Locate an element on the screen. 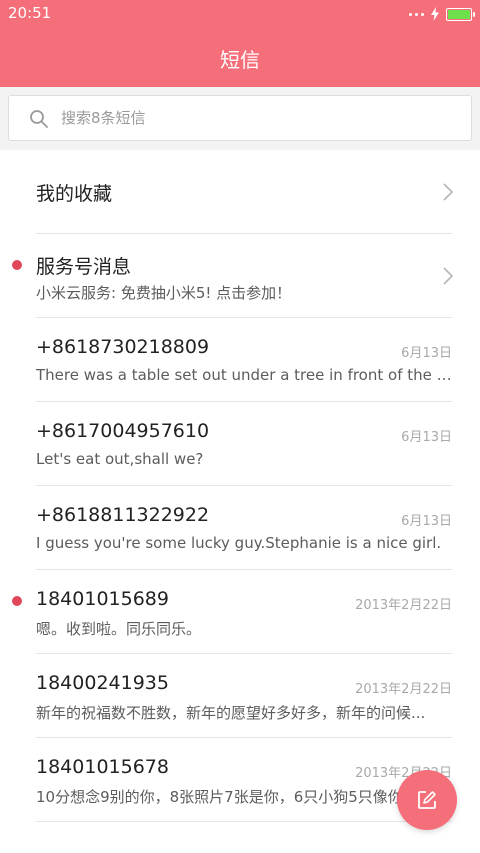 This screenshot has height=853, width=480. page-title: 短信 is located at coordinates (240, 60).